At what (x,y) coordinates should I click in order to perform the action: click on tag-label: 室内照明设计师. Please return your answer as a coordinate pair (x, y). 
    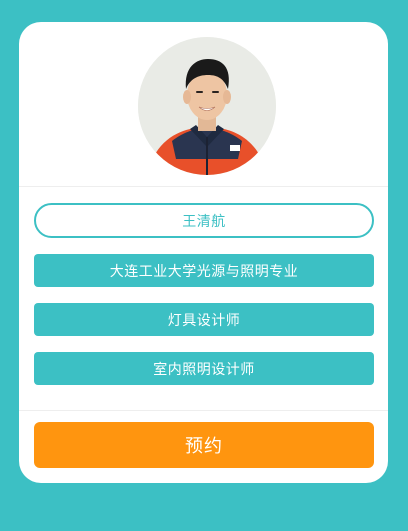
    Looking at the image, I should click on (204, 369).